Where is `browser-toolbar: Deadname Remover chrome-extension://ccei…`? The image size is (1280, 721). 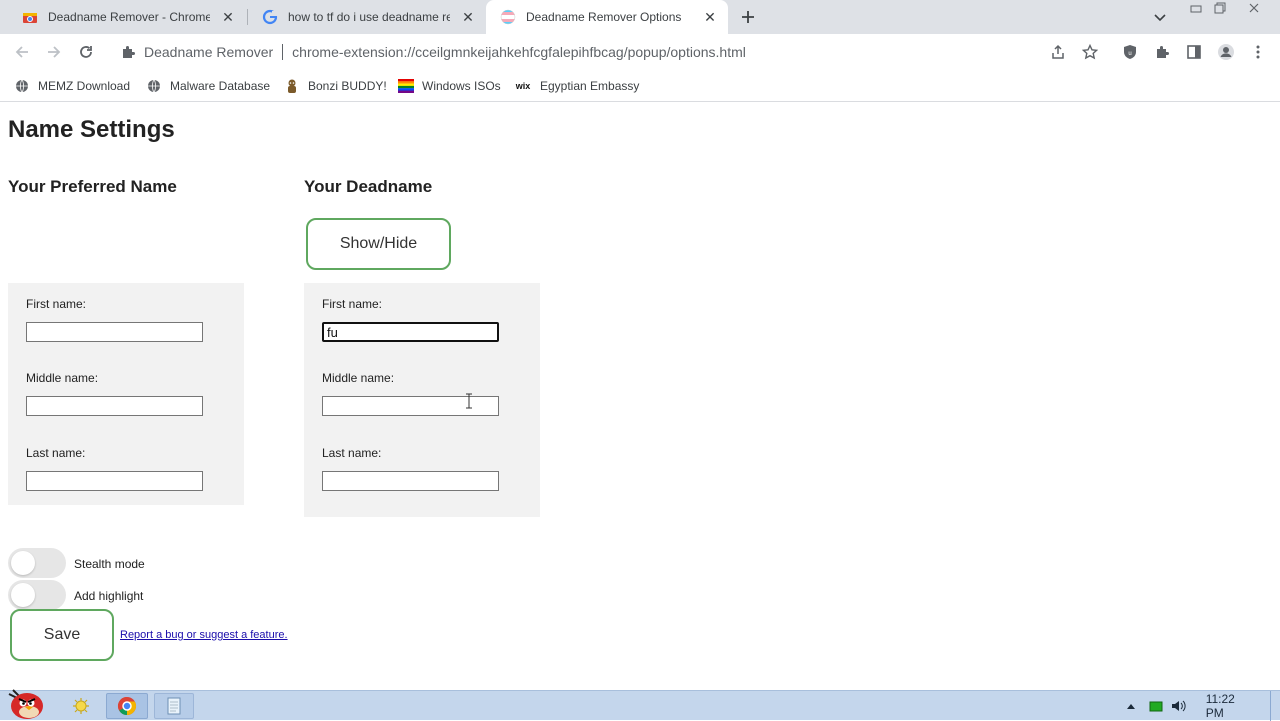
browser-toolbar: Deadname Remover chrome-extension://ccei… is located at coordinates (640, 52).